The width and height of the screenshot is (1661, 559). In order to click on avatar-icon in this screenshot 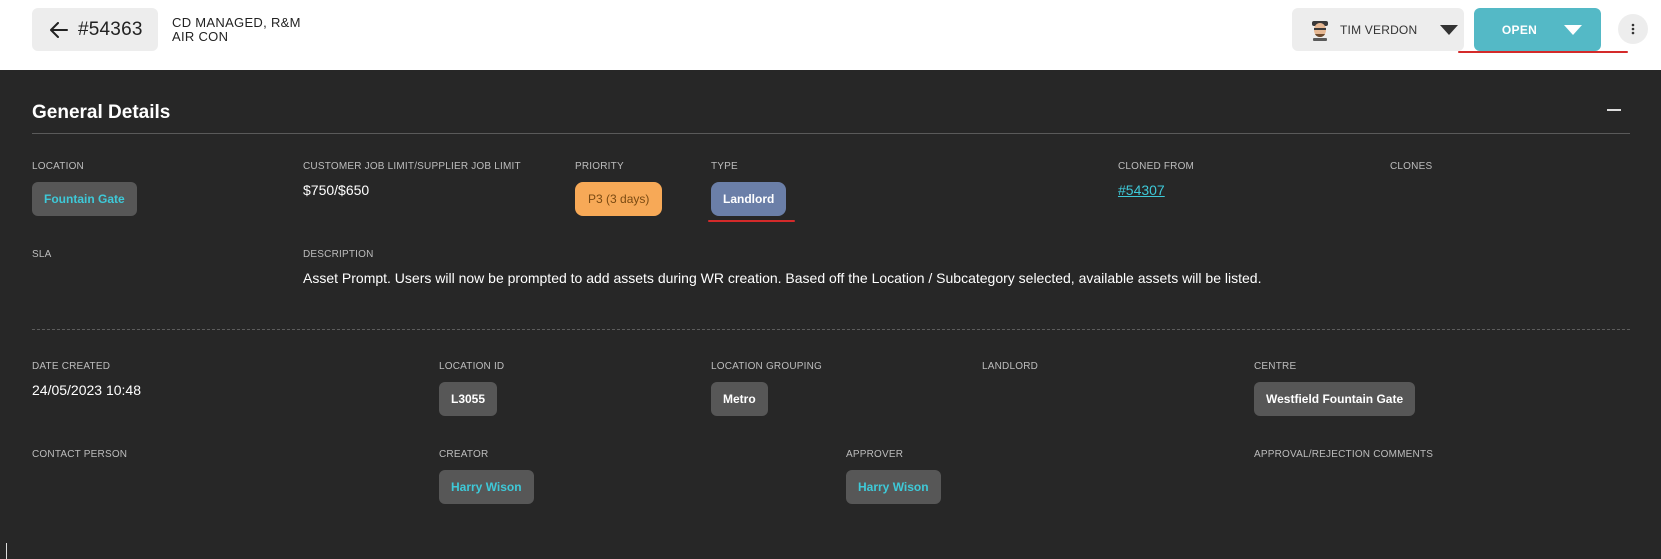, I will do `click(1320, 30)`.